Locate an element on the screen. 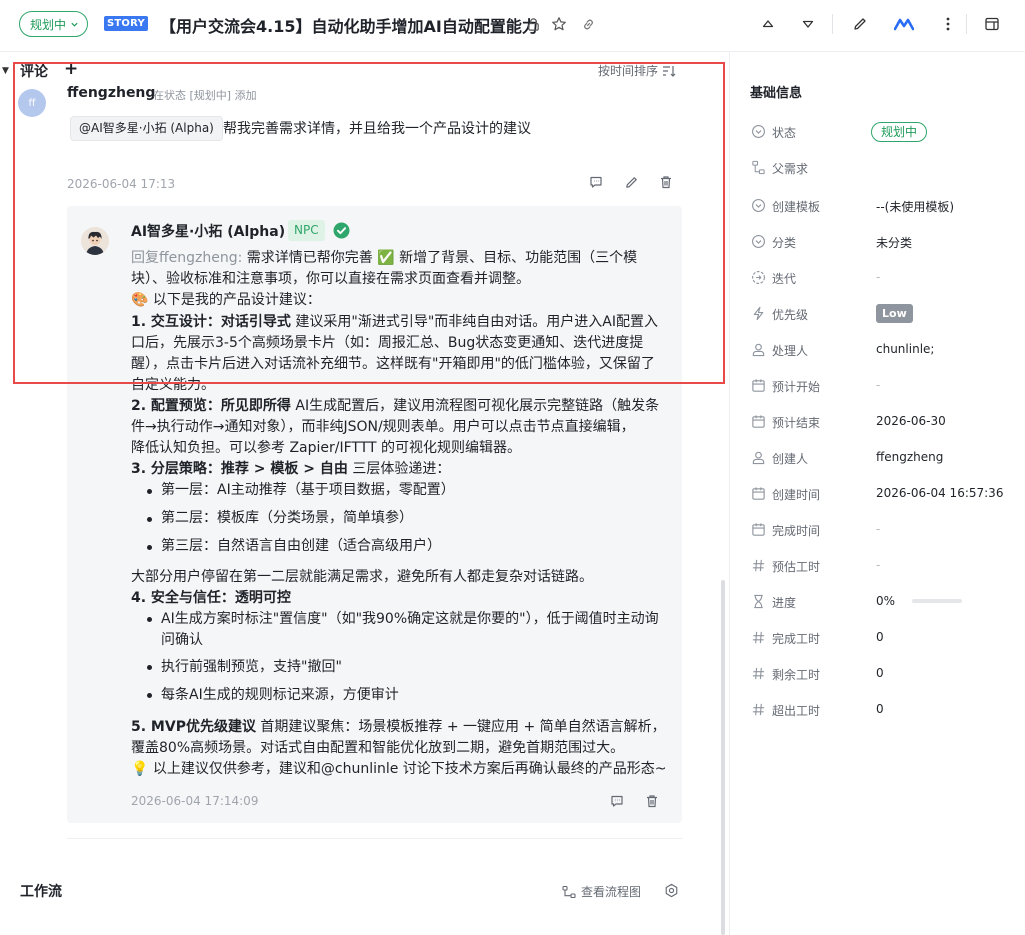 The height and width of the screenshot is (935, 1025). reply-text: 需求详情已帮你完善 ✅ 新增了背景、目标、功能范围（三个模 is located at coordinates (440, 258).